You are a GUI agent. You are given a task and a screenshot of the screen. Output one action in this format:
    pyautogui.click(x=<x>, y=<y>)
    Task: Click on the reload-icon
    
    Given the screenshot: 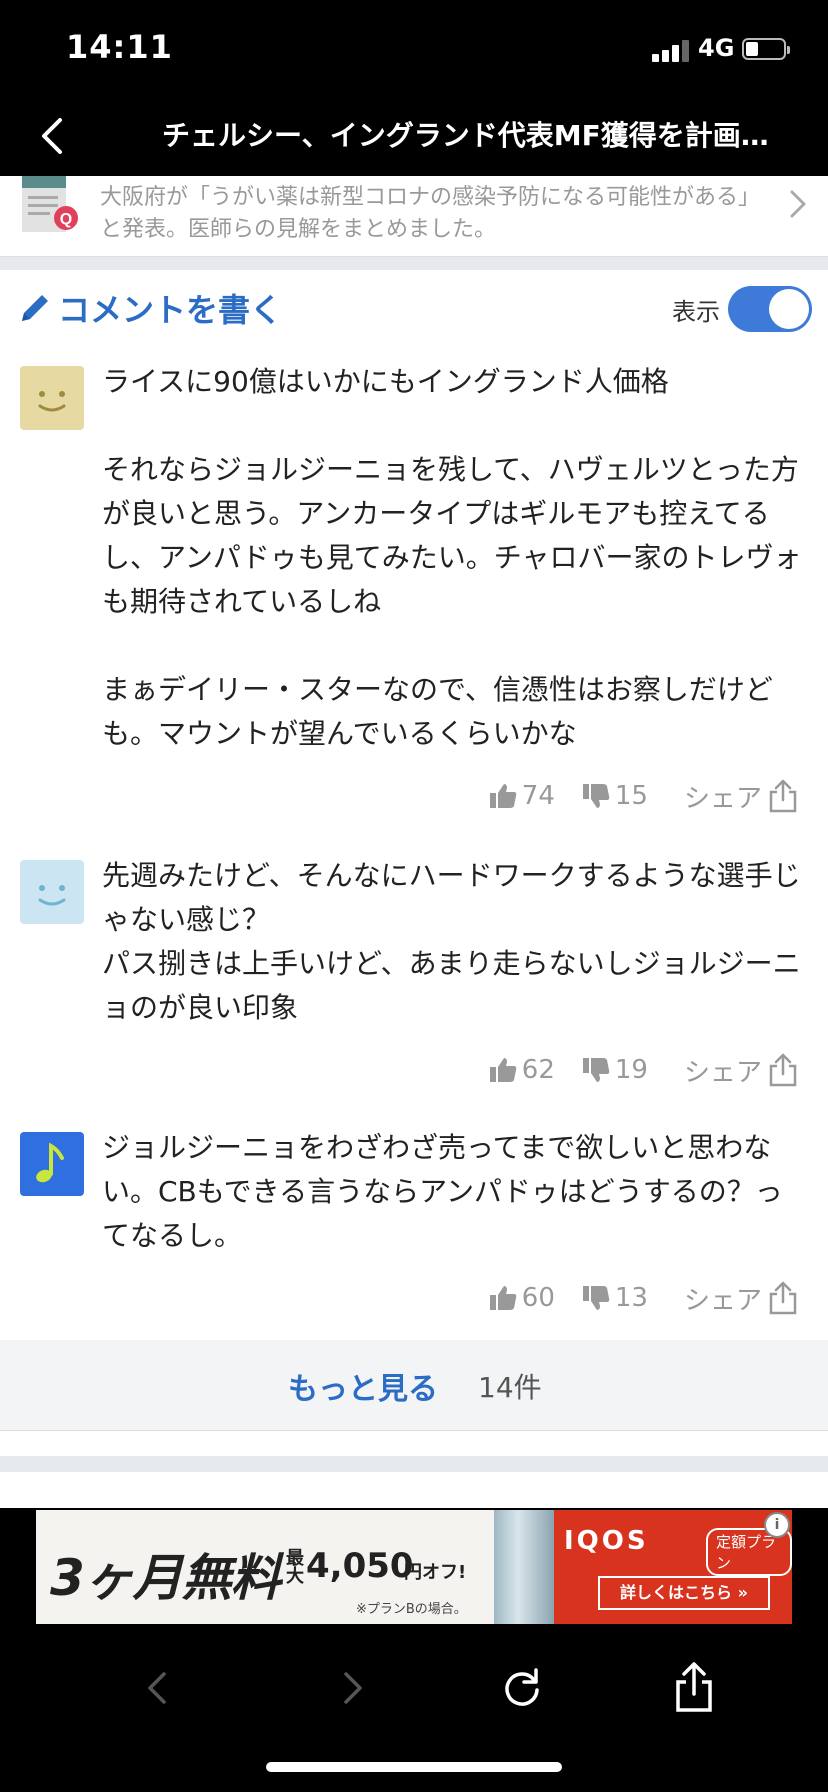 What is the action you would take?
    pyautogui.click(x=522, y=1688)
    